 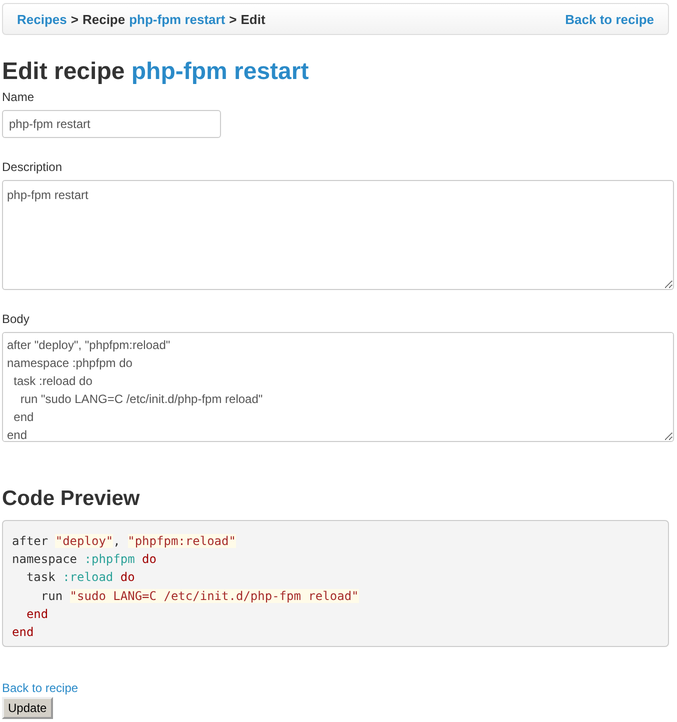 What do you see at coordinates (33, 167) in the screenshot?
I see `field-label: Description` at bounding box center [33, 167].